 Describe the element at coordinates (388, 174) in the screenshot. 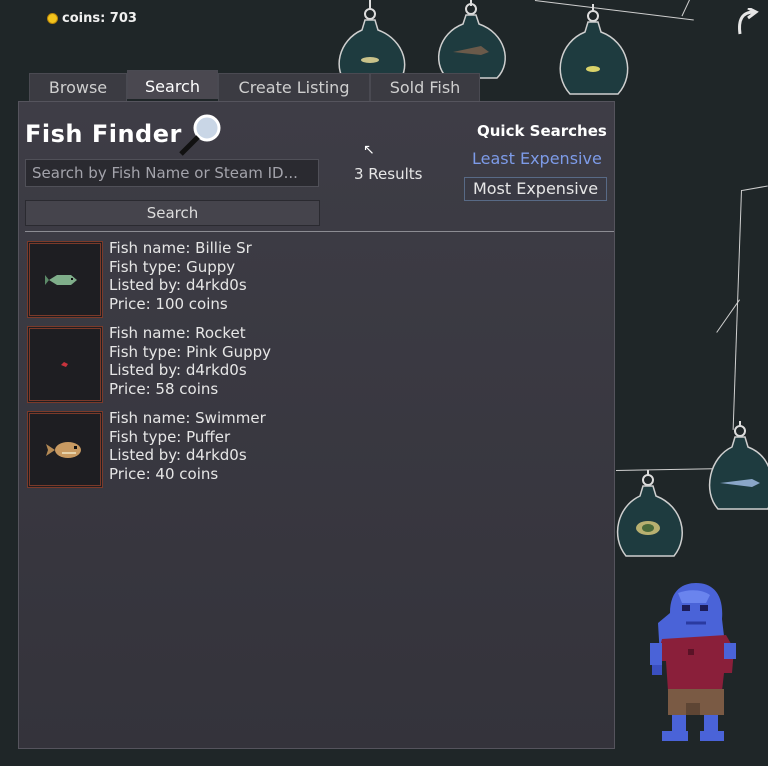

I see `results-count: 3 Results` at that location.